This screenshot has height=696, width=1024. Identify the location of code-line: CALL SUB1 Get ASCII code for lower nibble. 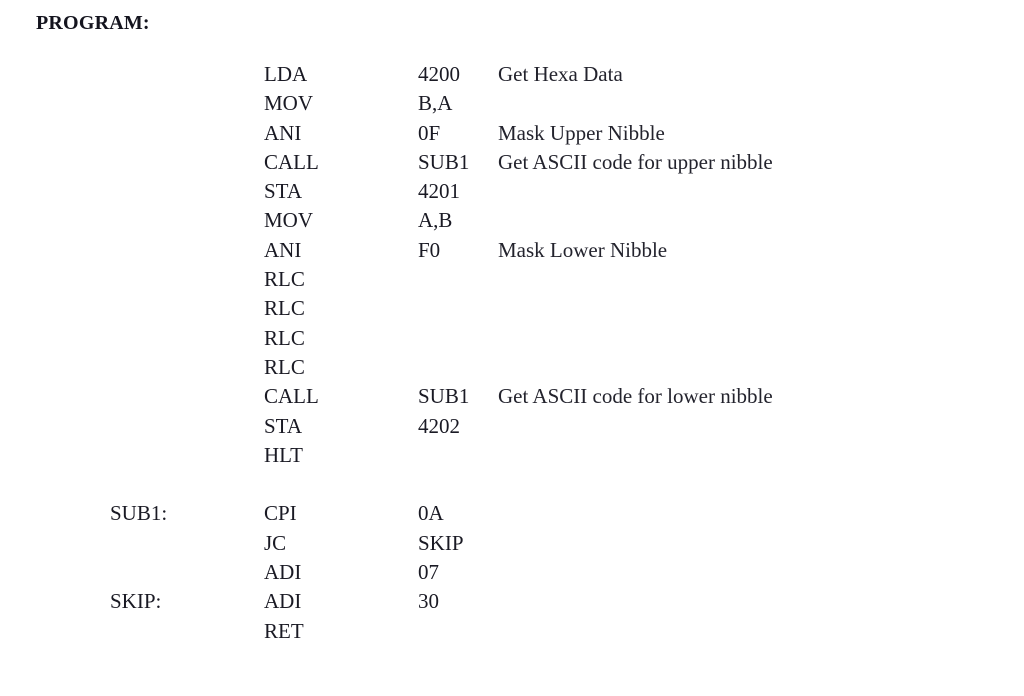
(512, 396).